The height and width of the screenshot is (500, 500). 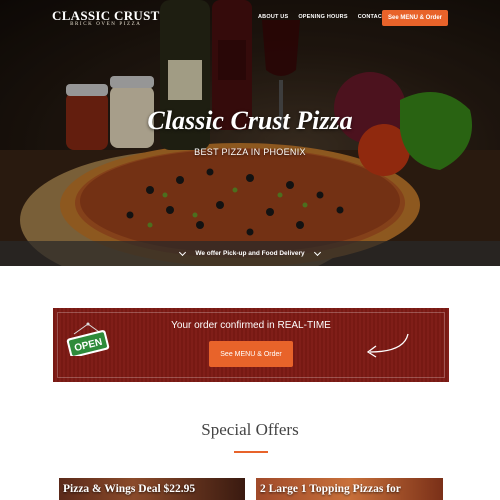 I want to click on delivery-info-bar: We offer Pick-up and Food Delivery, so click(x=250, y=253).